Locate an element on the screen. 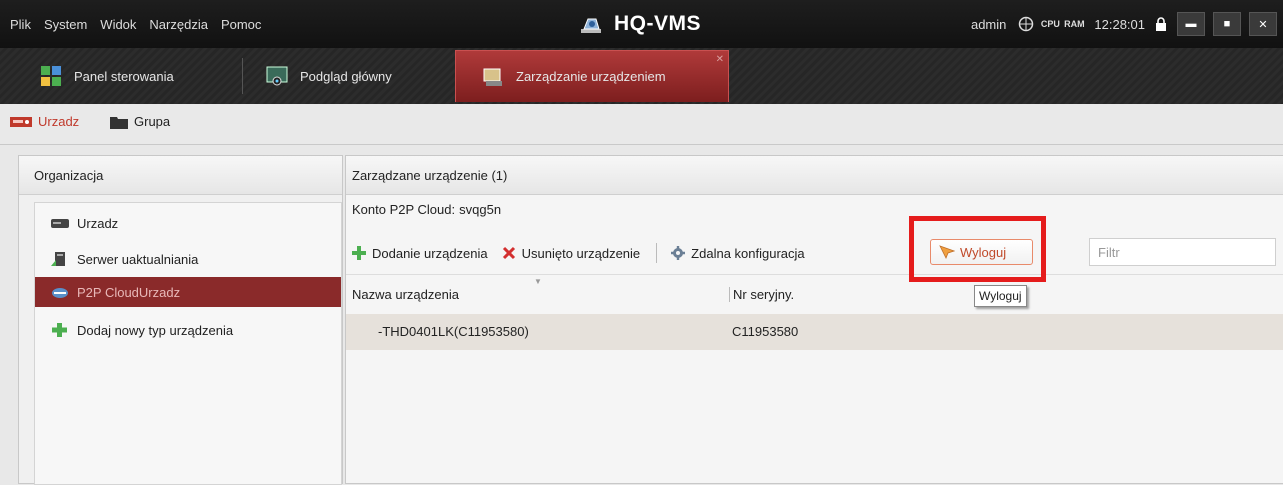 The image size is (1283, 485). maximize-button: ■ is located at coordinates (1227, 24).